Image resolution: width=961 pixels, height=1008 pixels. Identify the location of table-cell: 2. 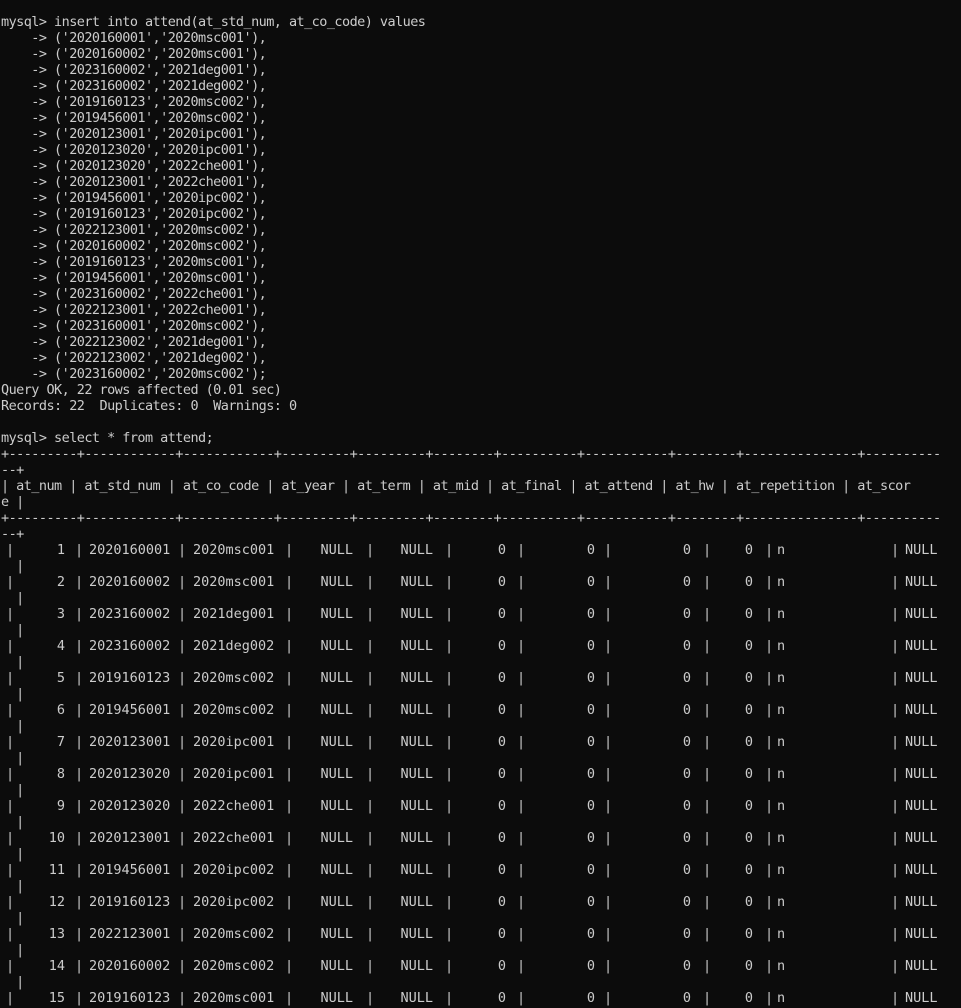
(60, 582).